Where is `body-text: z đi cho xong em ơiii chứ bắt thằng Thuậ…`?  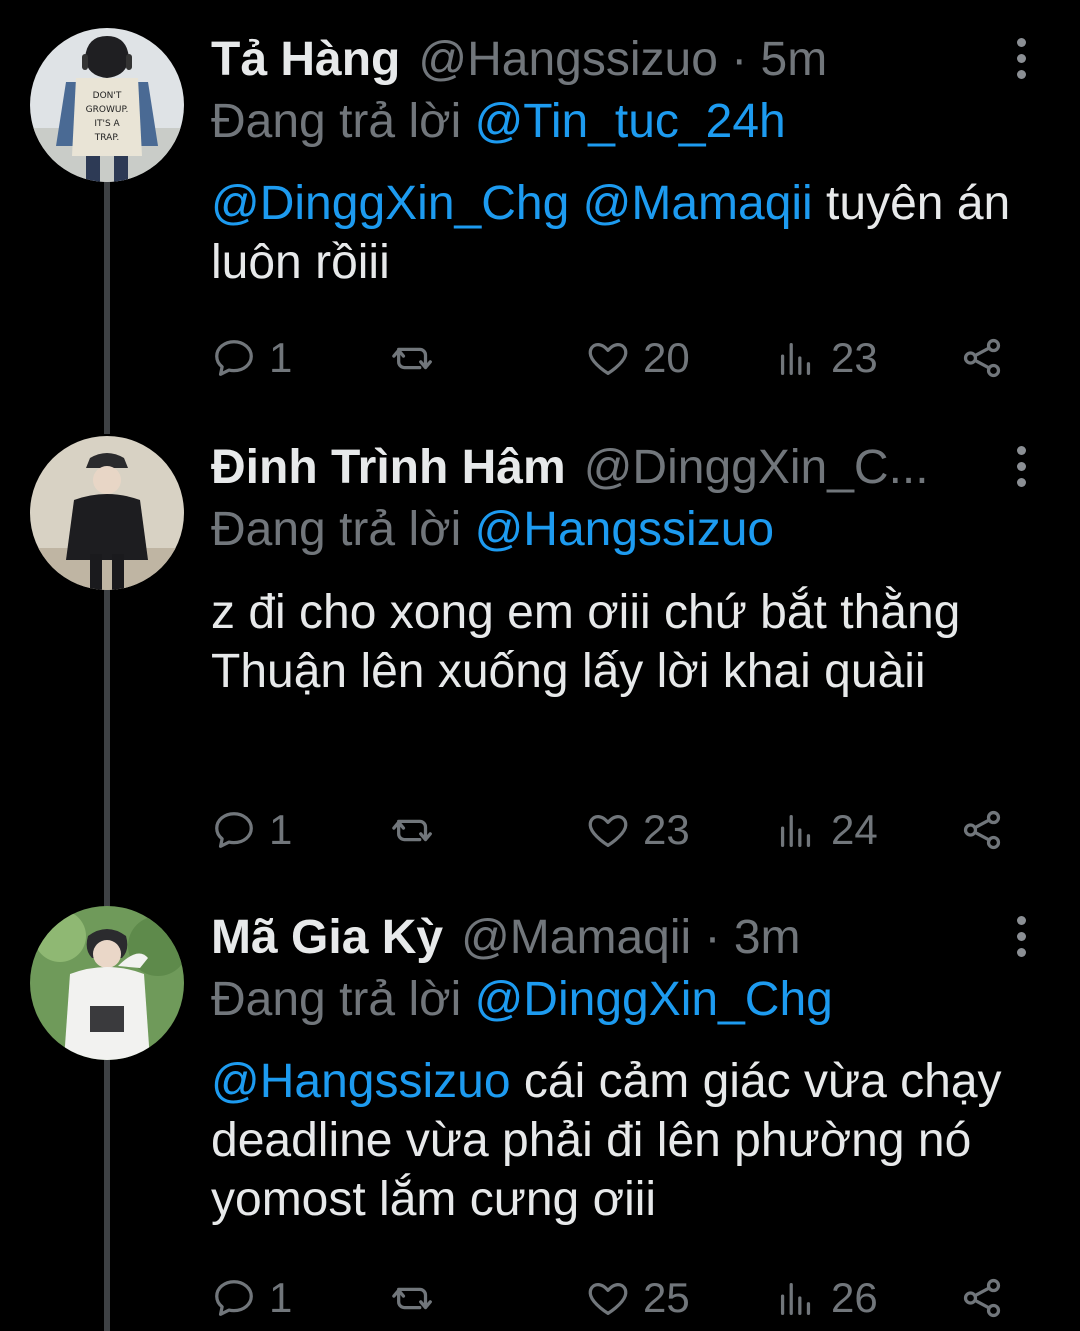
body-text: z đi cho xong em ơiii chứ bắt thằng Thuậ… is located at coordinates (586, 642).